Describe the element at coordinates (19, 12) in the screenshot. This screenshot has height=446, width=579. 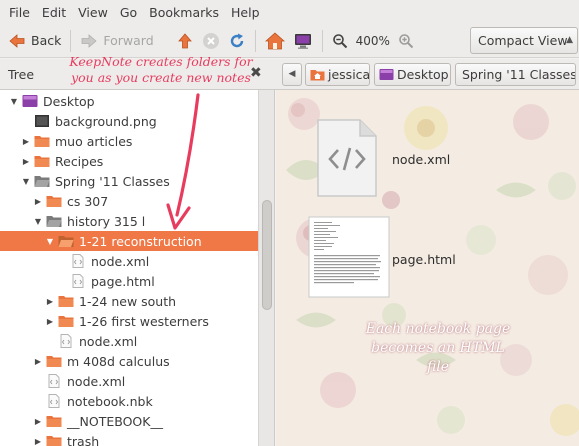
I see `menu-file: File` at that location.